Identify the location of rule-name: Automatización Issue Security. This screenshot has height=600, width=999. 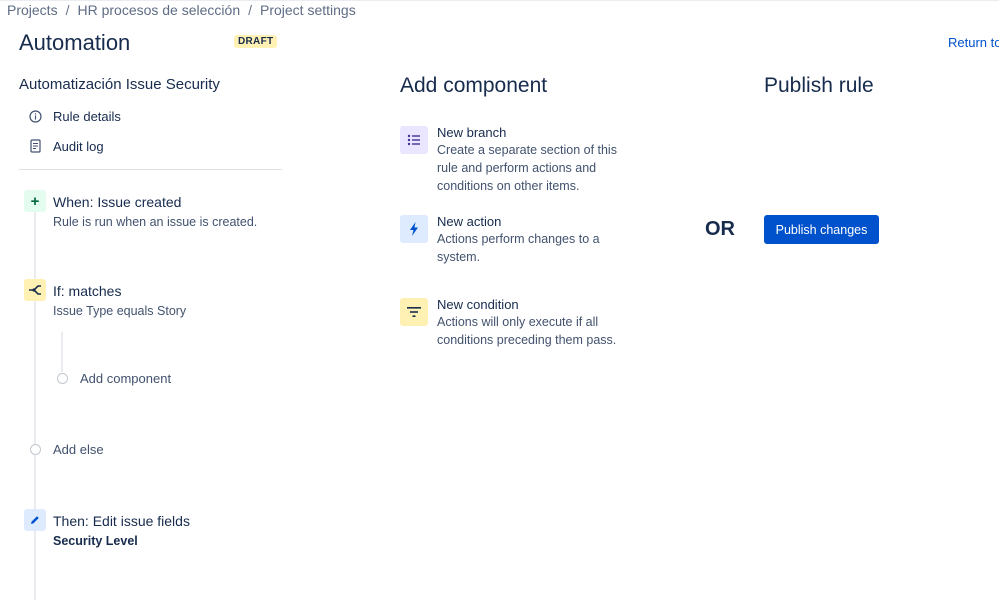
(119, 84).